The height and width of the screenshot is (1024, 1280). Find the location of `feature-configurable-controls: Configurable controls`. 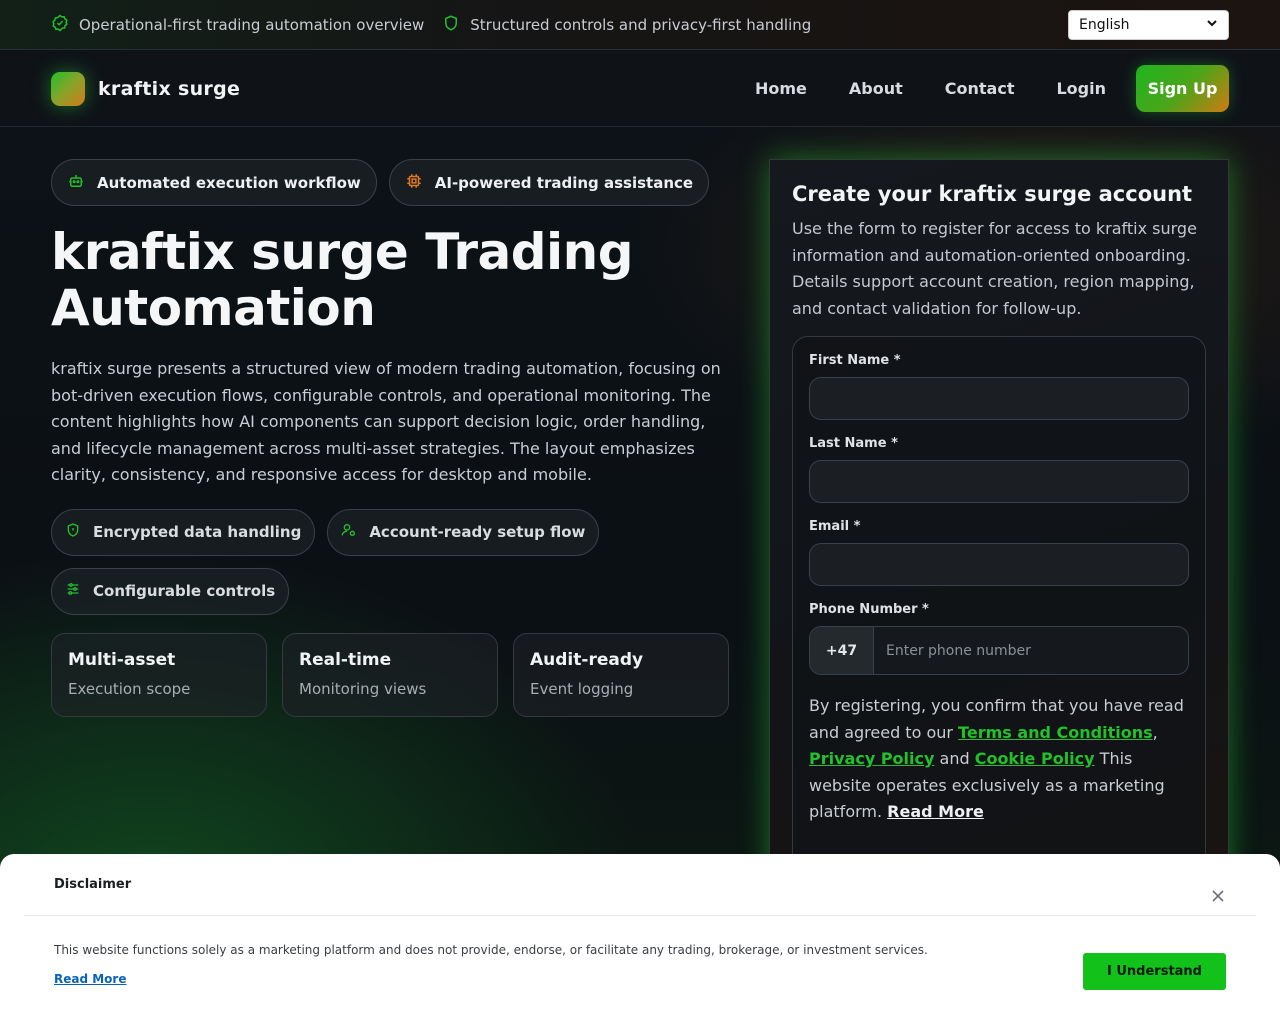

feature-configurable-controls: Configurable controls is located at coordinates (170, 591).